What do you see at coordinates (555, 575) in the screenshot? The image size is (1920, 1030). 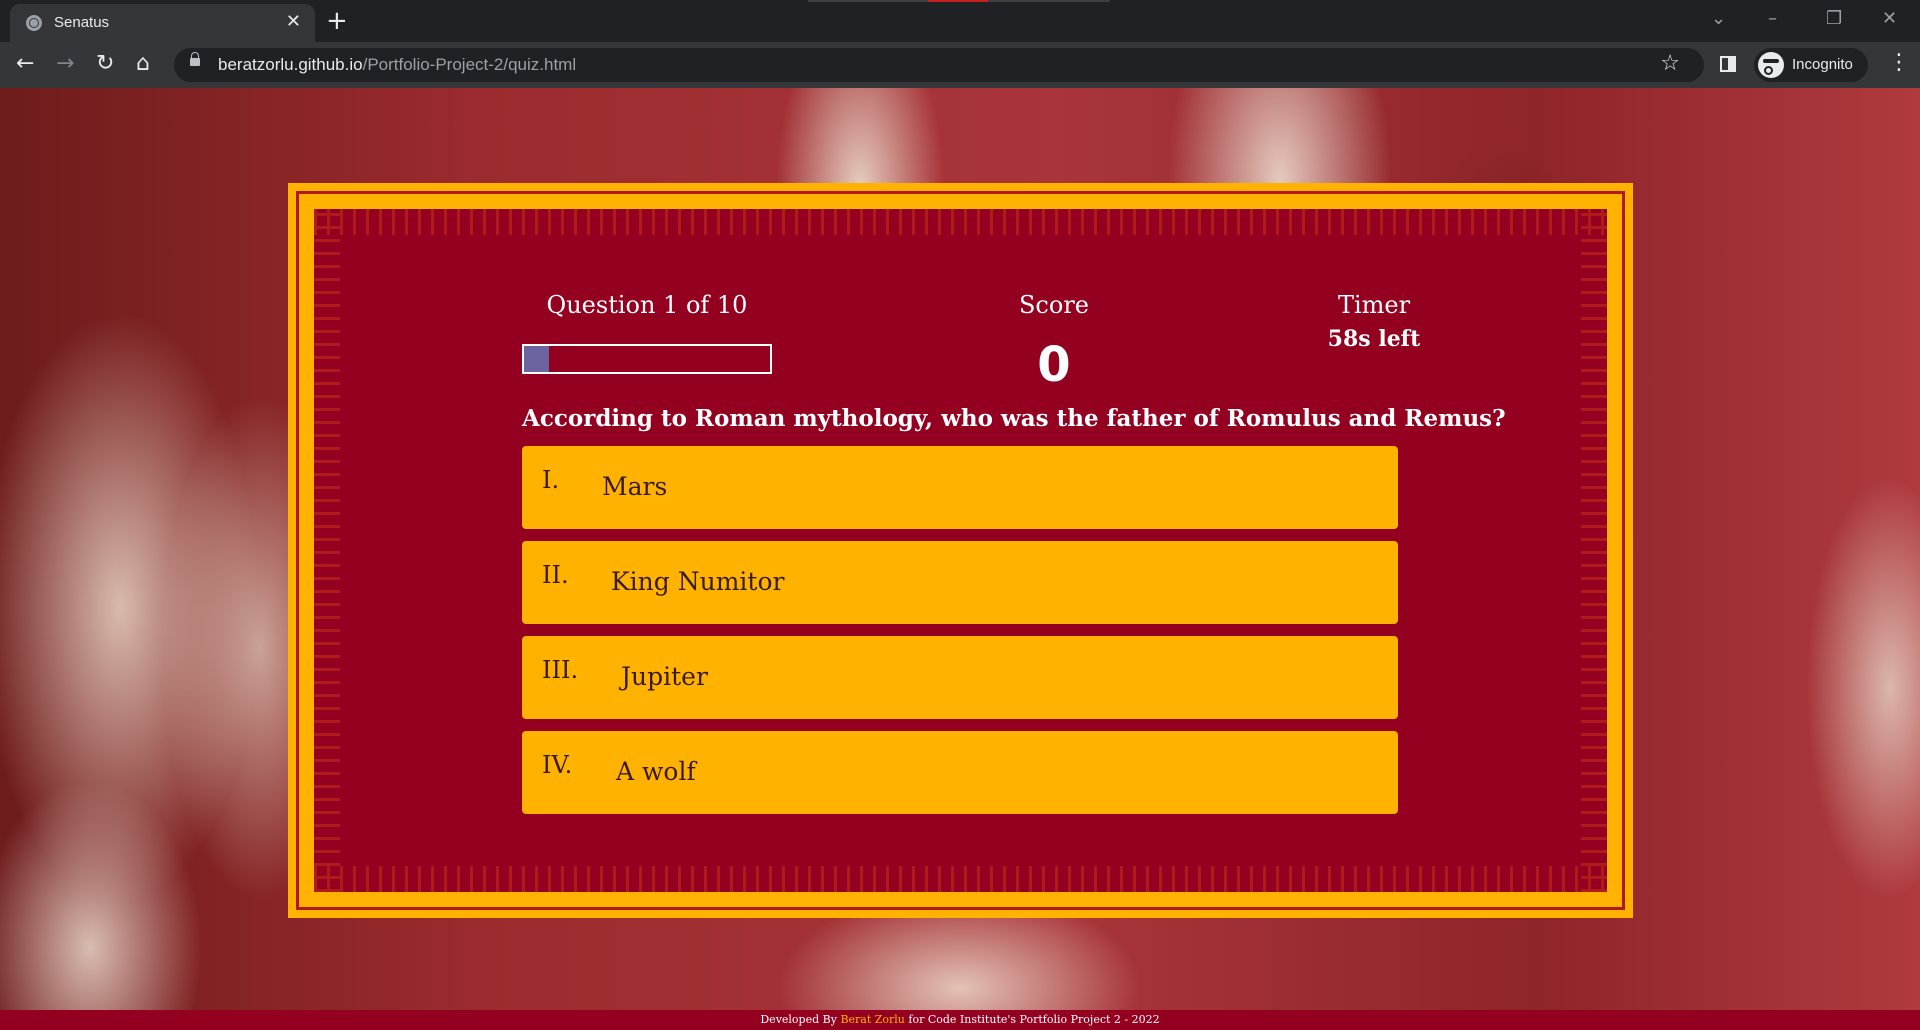 I see `answer-number: II.` at bounding box center [555, 575].